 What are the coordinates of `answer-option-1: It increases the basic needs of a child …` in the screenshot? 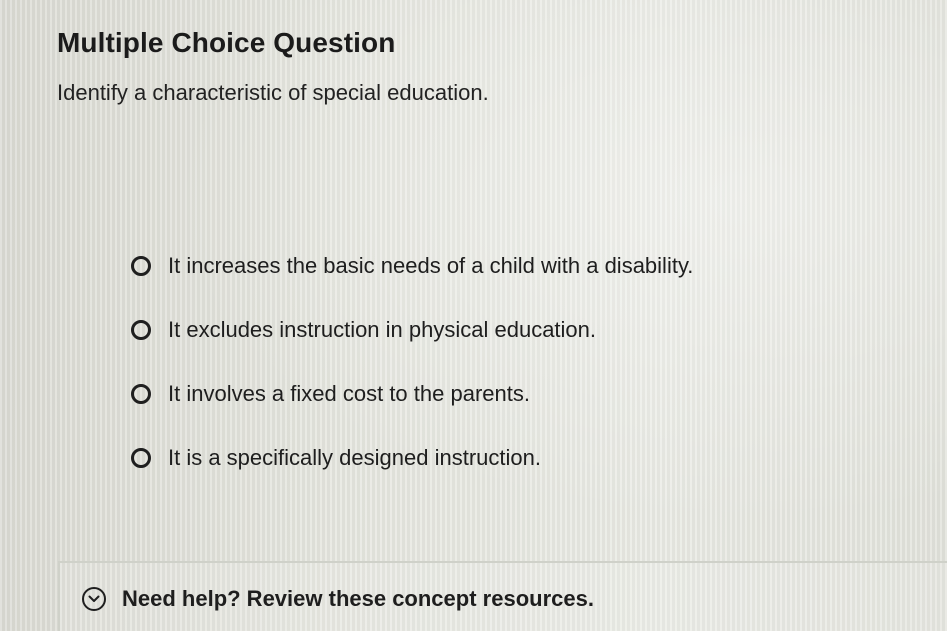 It's located at (412, 266).